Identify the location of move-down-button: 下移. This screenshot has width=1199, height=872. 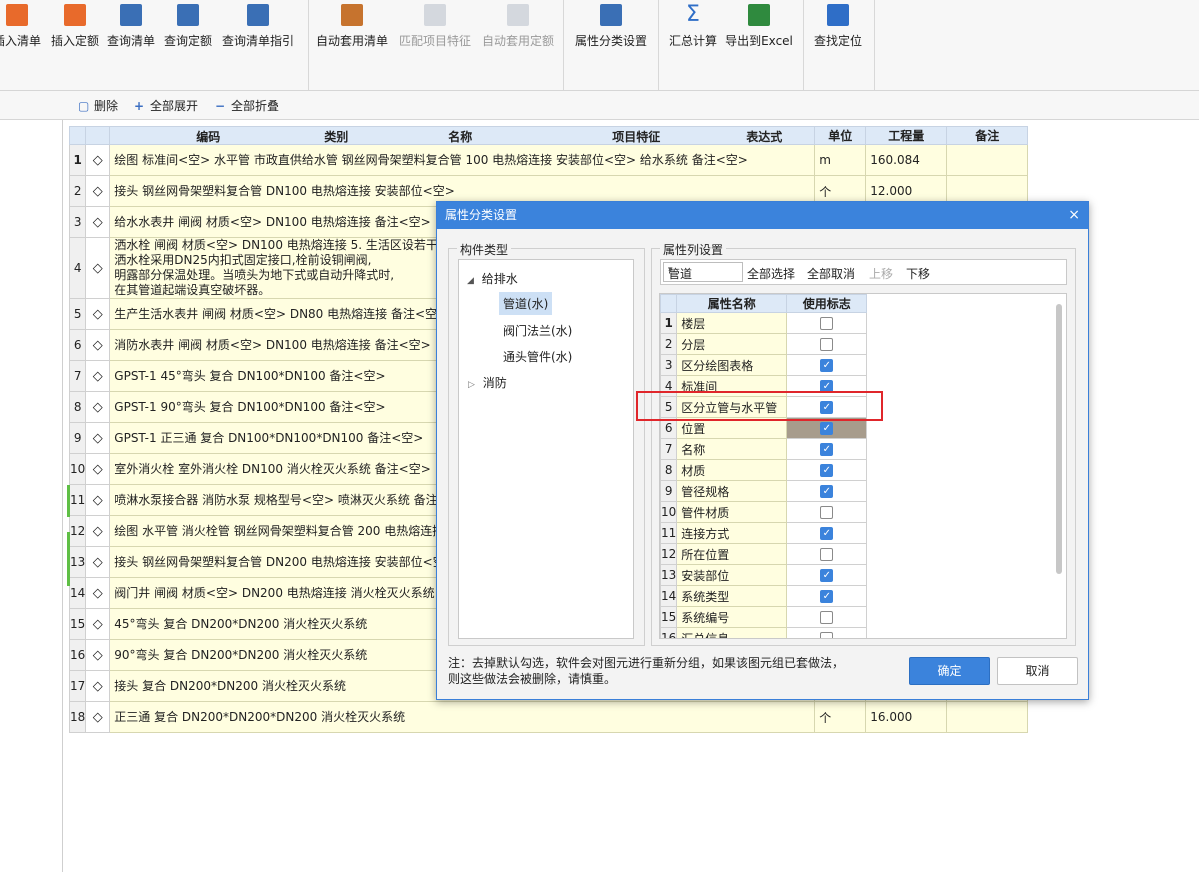
(918, 273).